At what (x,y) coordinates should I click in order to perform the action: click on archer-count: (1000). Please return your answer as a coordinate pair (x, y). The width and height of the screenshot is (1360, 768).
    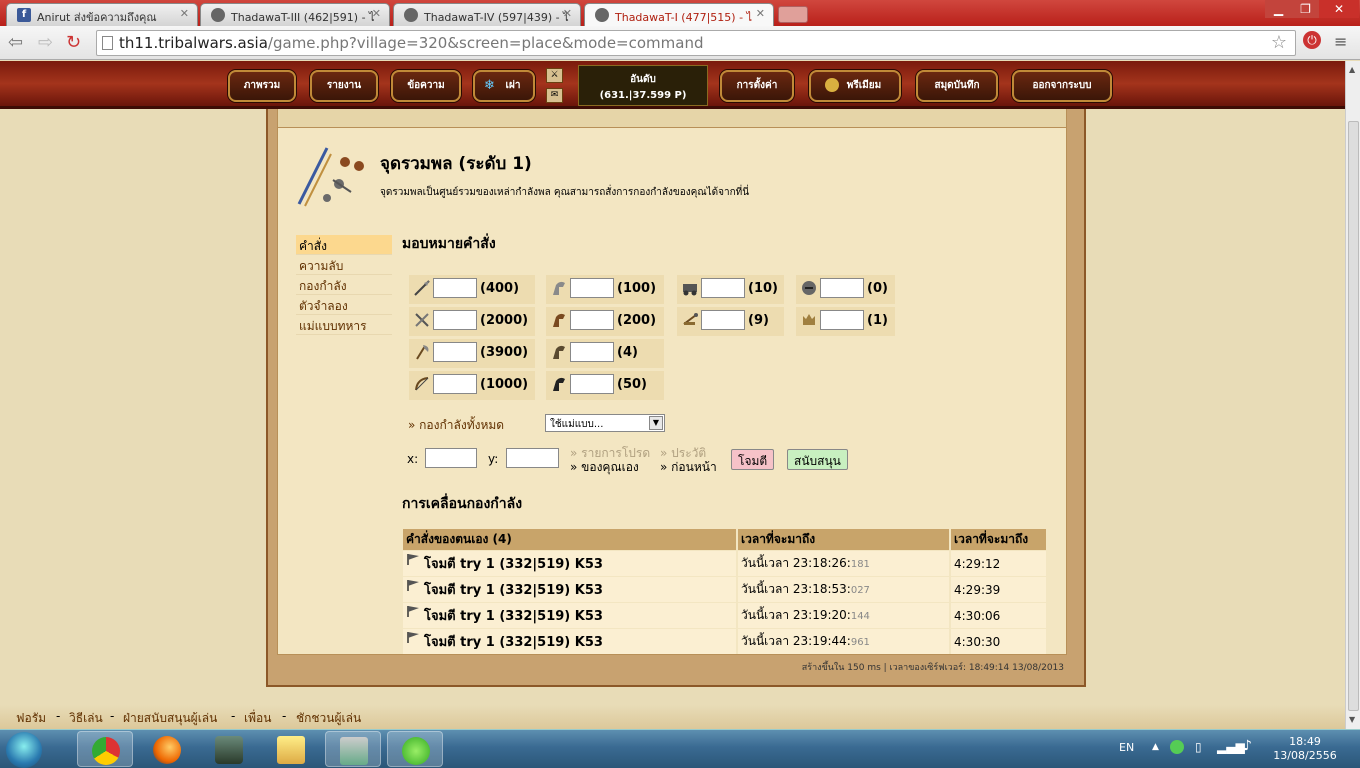
    Looking at the image, I should click on (504, 384).